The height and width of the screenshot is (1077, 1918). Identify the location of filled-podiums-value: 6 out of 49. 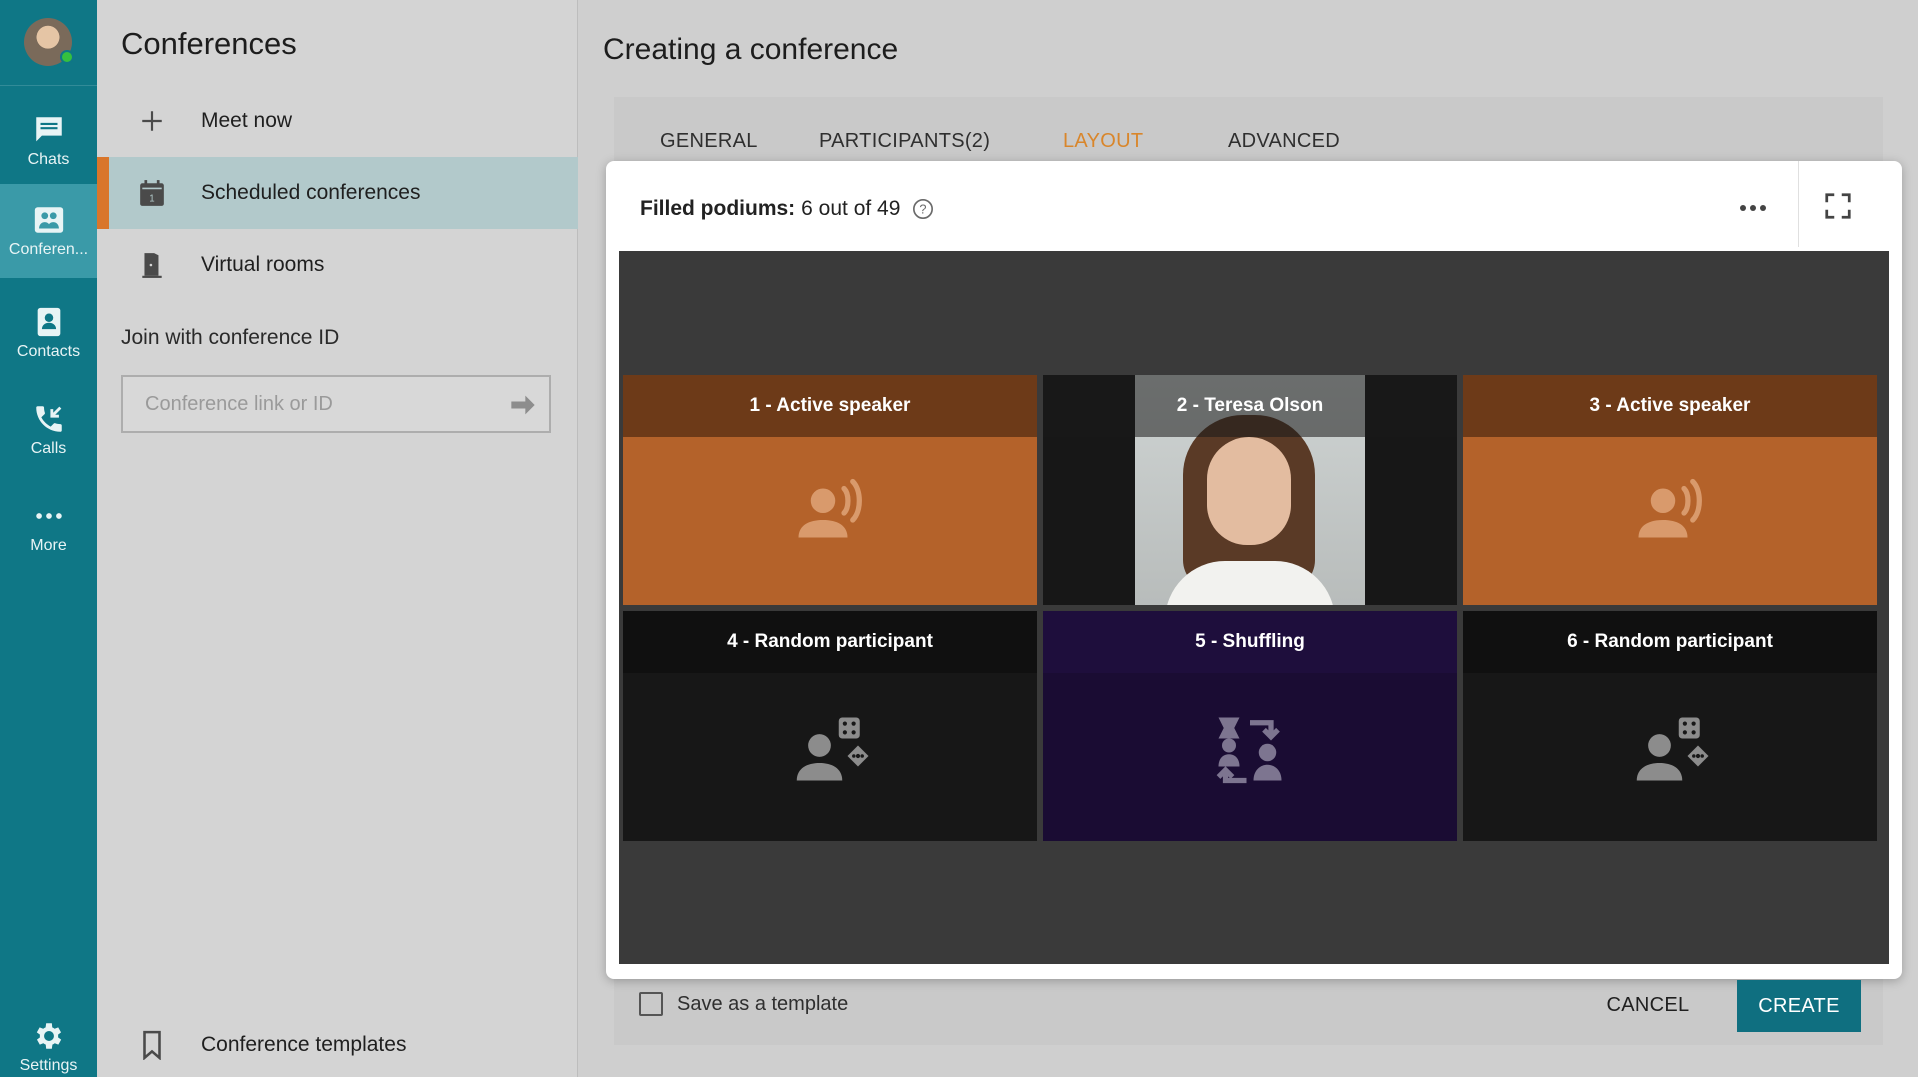
(851, 208).